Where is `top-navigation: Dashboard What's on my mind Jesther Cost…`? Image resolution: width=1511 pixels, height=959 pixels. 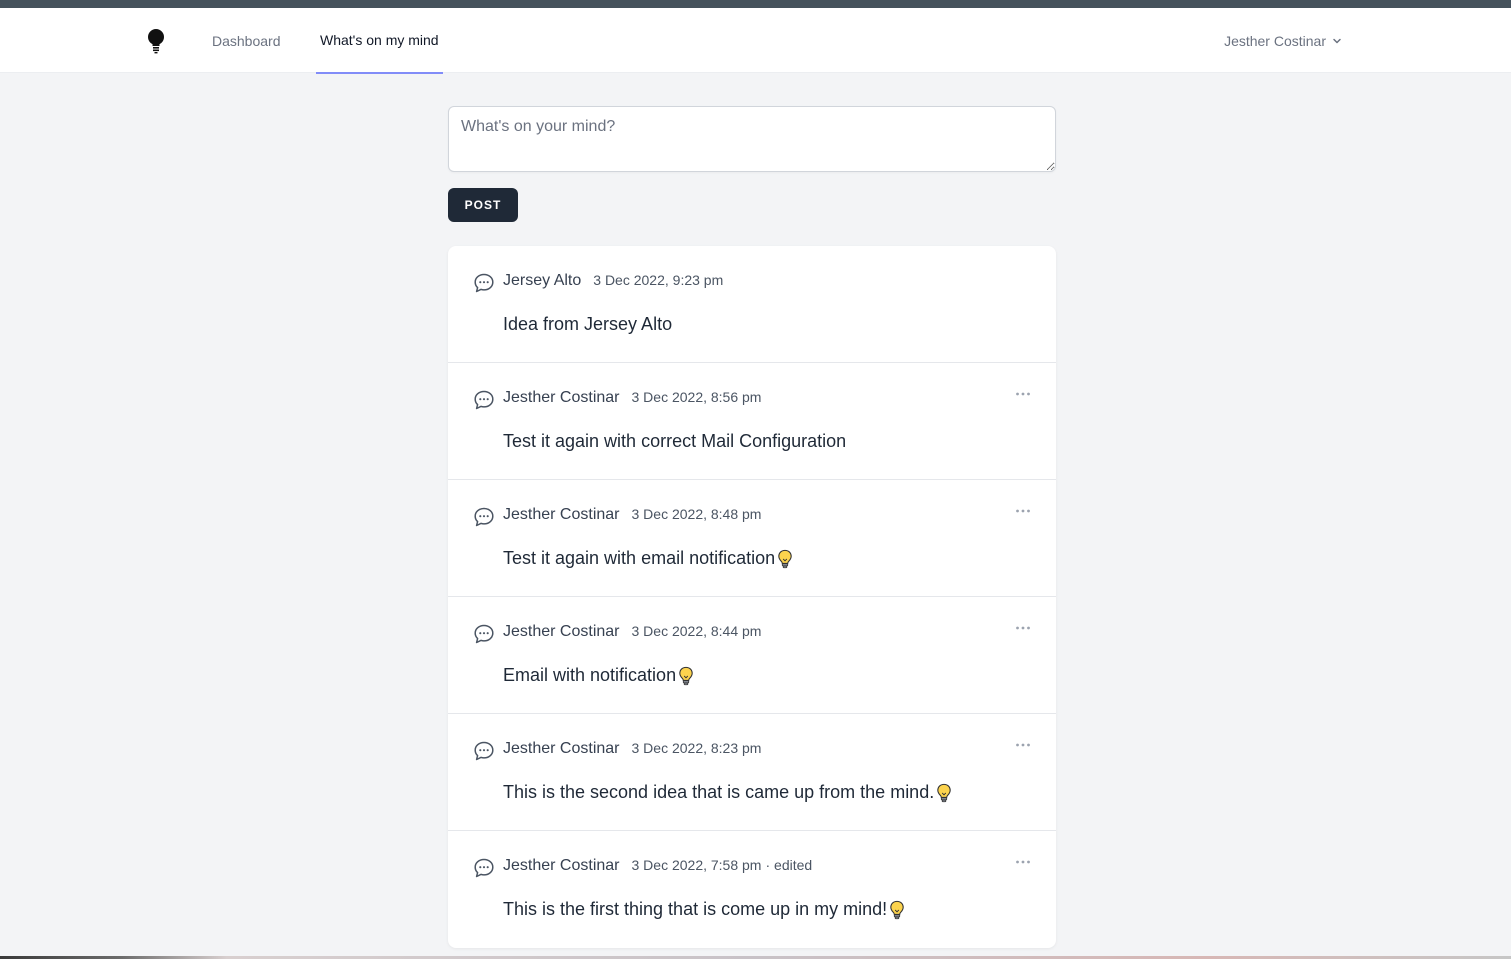 top-navigation: Dashboard What's on my mind Jesther Cost… is located at coordinates (755, 41).